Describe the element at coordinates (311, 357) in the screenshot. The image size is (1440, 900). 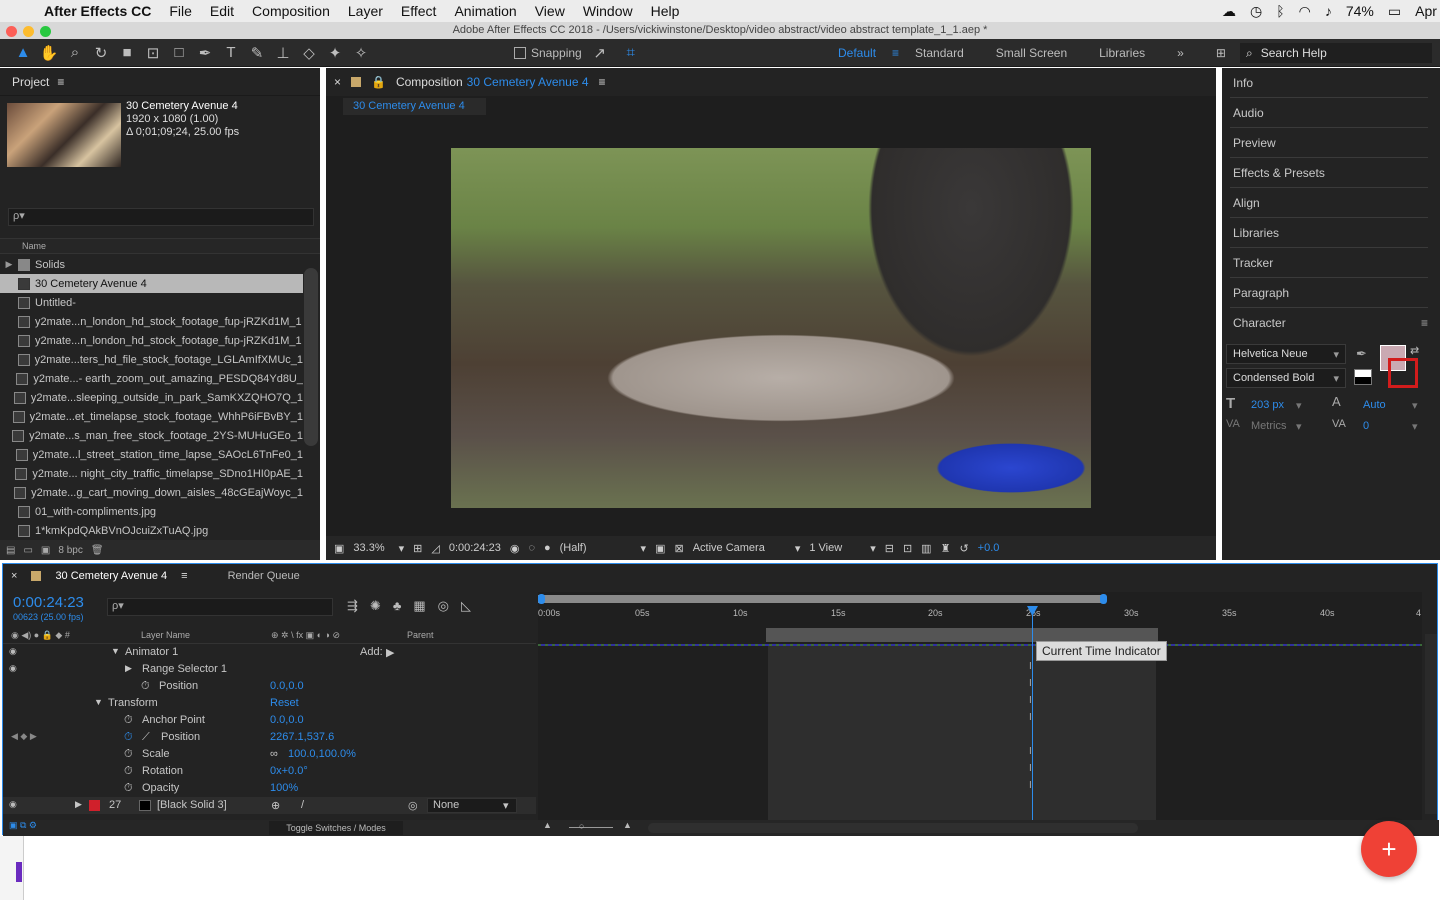
I see `project-scrollbar` at that location.